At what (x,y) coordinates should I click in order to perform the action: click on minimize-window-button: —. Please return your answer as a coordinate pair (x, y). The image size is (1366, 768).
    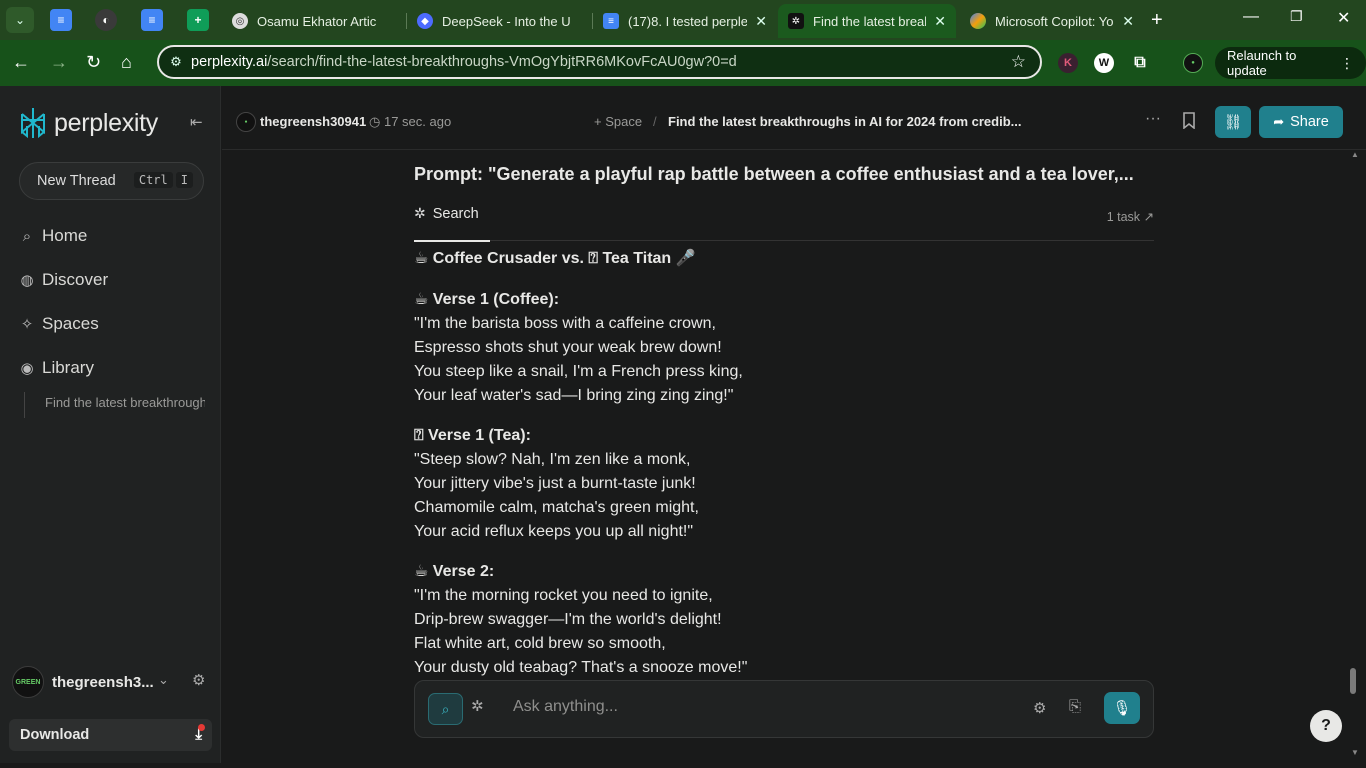
    Looking at the image, I should click on (1251, 17).